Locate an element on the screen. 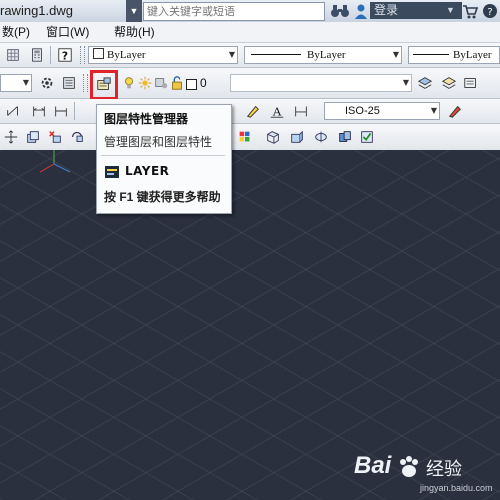 The width and height of the screenshot is (500, 500). search-box is located at coordinates (234, 11).